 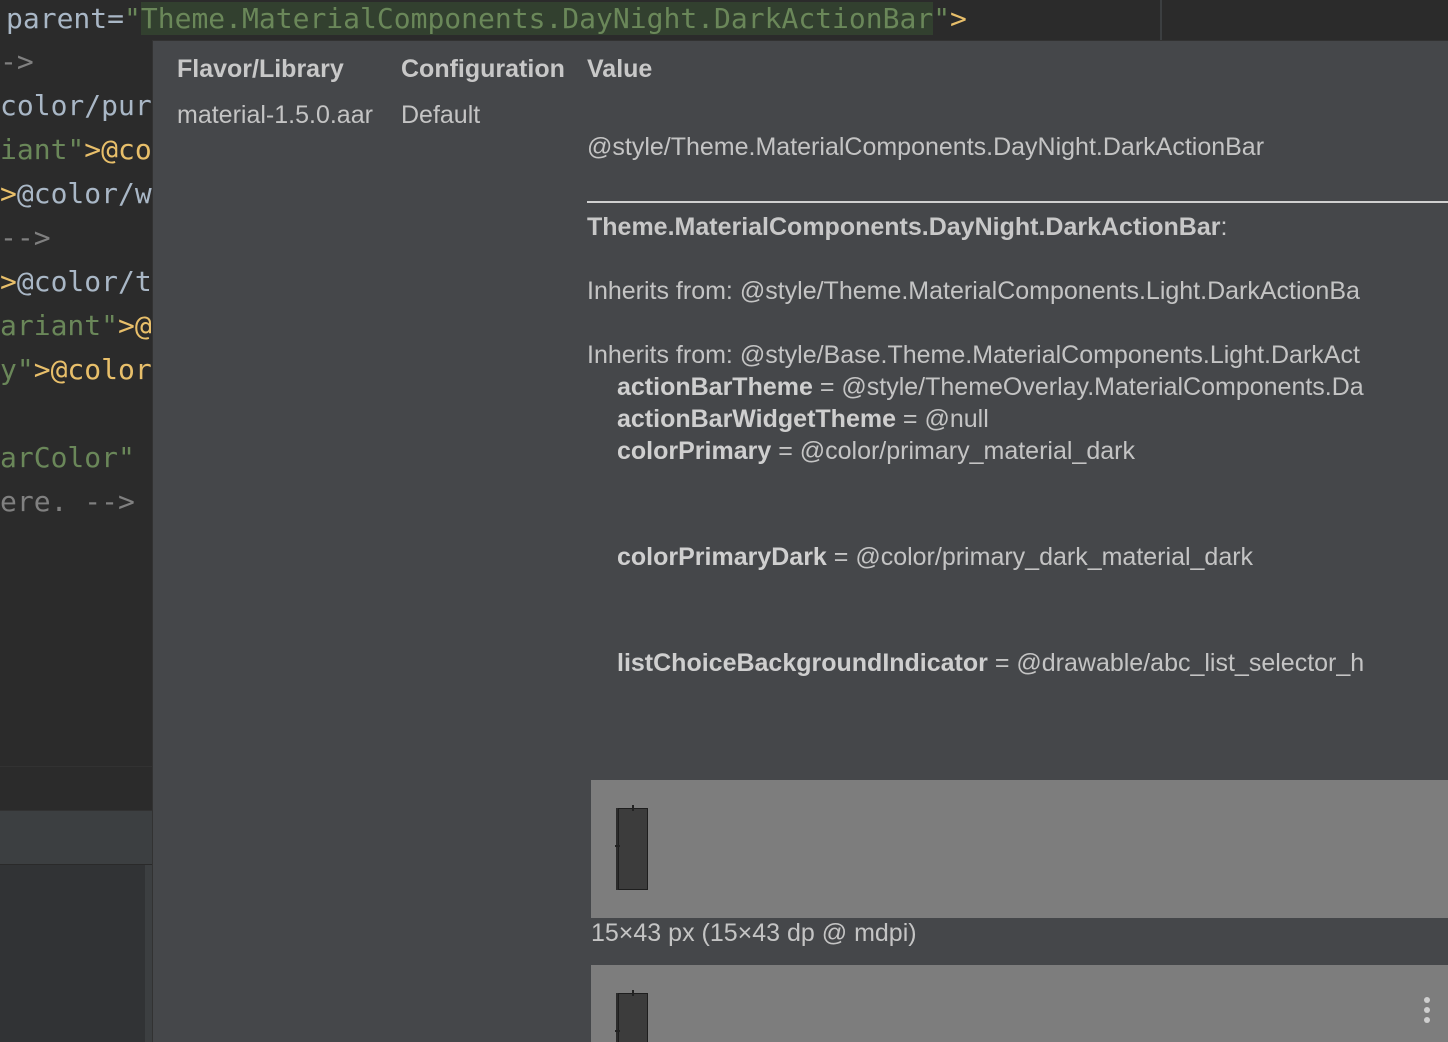 What do you see at coordinates (84, 281) in the screenshot?
I see `code-fragment: @color/t` at bounding box center [84, 281].